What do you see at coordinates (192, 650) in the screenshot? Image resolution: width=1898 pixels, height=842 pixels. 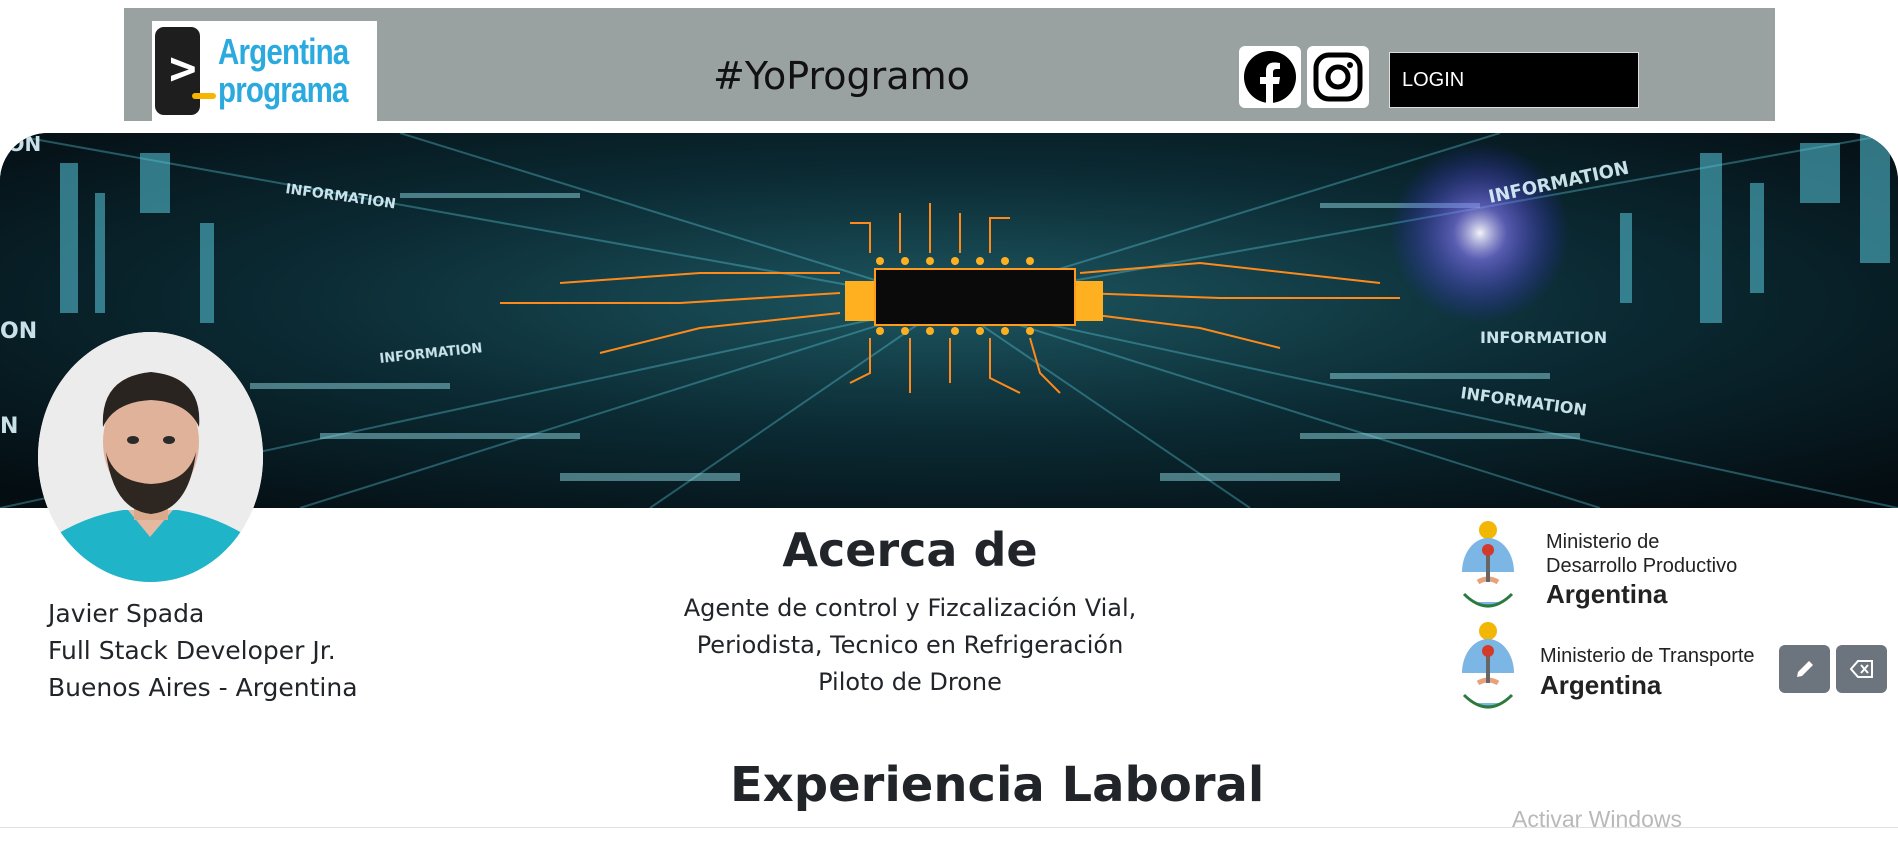 I see `profile-role: Full Stack Developer Jr.` at bounding box center [192, 650].